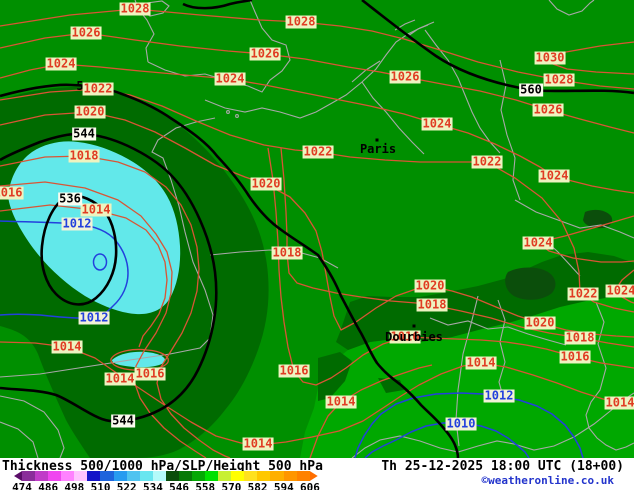  Describe the element at coordinates (310, 485) in the screenshot. I see `scale-value: 606` at that location.